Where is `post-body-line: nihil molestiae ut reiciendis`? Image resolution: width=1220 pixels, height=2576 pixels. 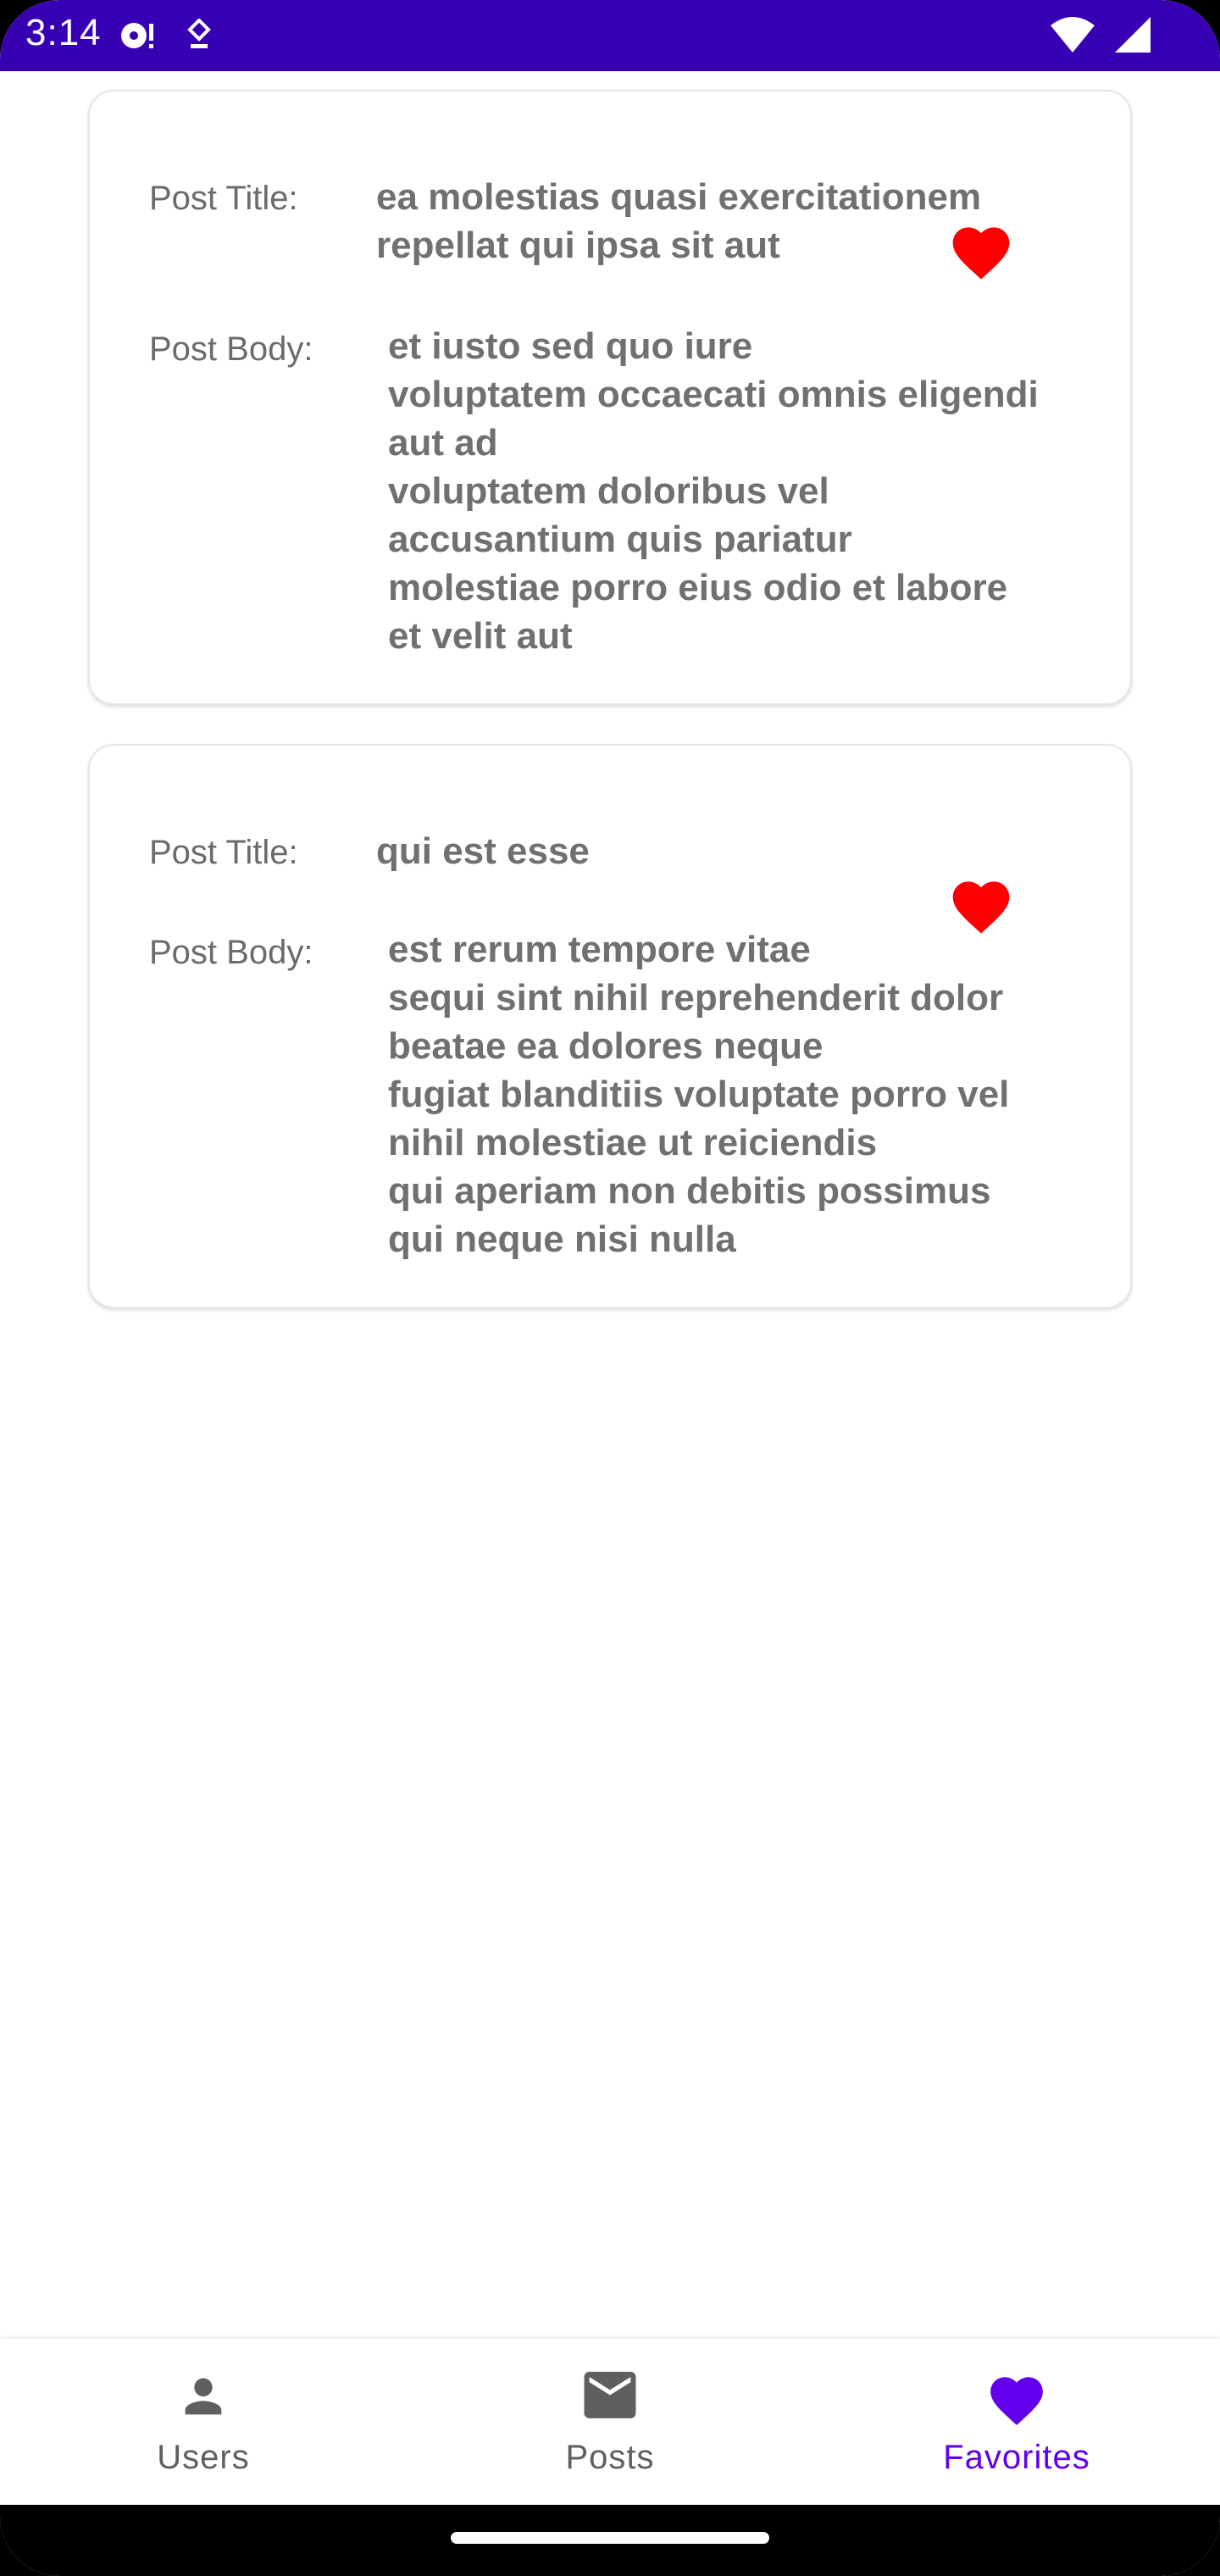 post-body-line: nihil molestiae ut reiciendis is located at coordinates (633, 1142).